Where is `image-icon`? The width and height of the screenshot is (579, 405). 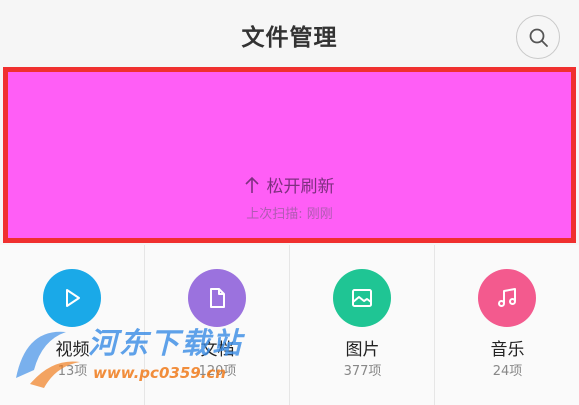
image-icon is located at coordinates (362, 298).